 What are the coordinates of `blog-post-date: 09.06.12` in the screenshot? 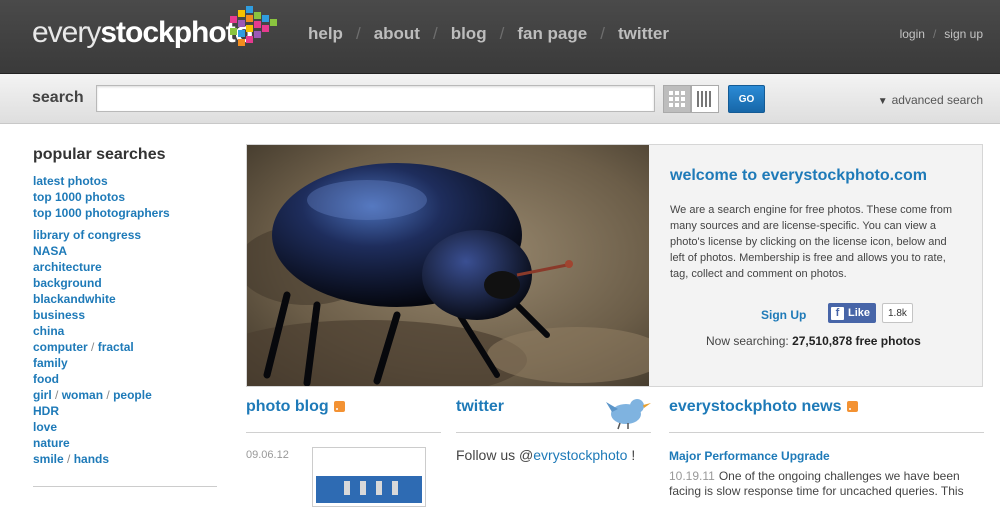 It's located at (267, 455).